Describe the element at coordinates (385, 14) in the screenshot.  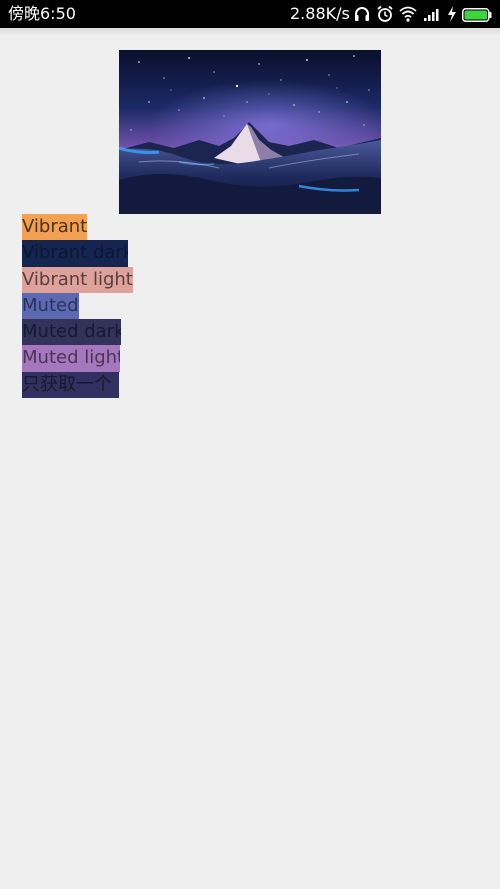
I see `alarm-icon` at that location.